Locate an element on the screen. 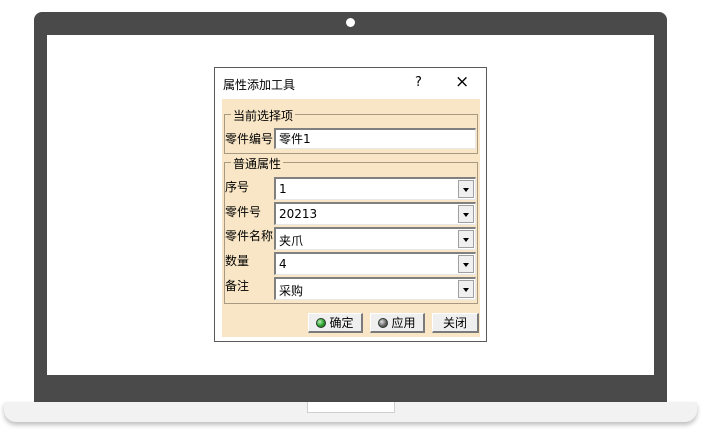 The height and width of the screenshot is (436, 701). remarks-dropdown-button is located at coordinates (466, 289).